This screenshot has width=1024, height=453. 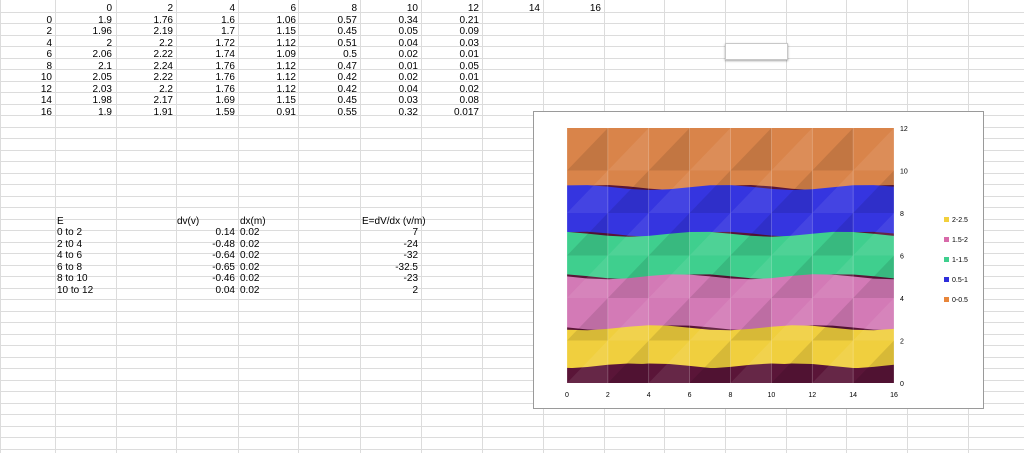 I want to click on table-value-cell: 0.05, so click(x=408, y=31).